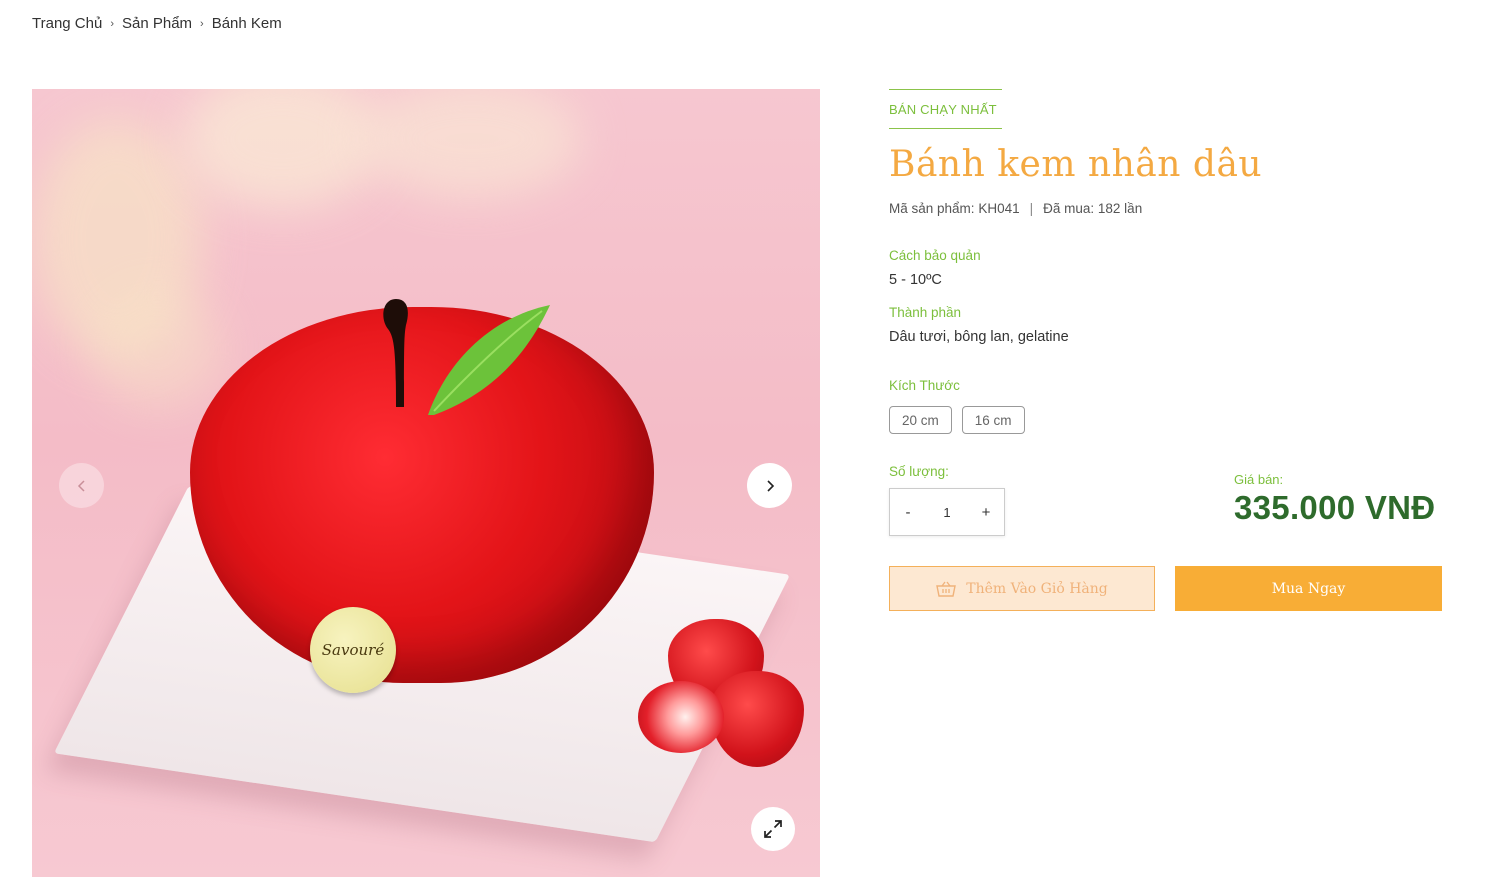  I want to click on size-option-20cm: 20 cm, so click(920, 420).